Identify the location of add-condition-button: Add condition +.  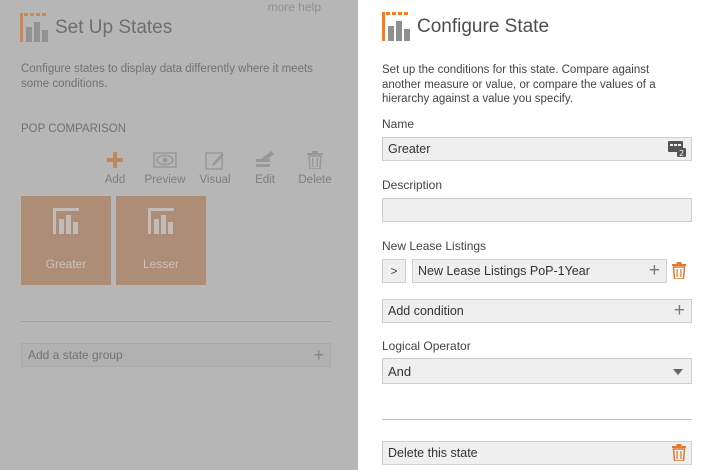
(537, 311).